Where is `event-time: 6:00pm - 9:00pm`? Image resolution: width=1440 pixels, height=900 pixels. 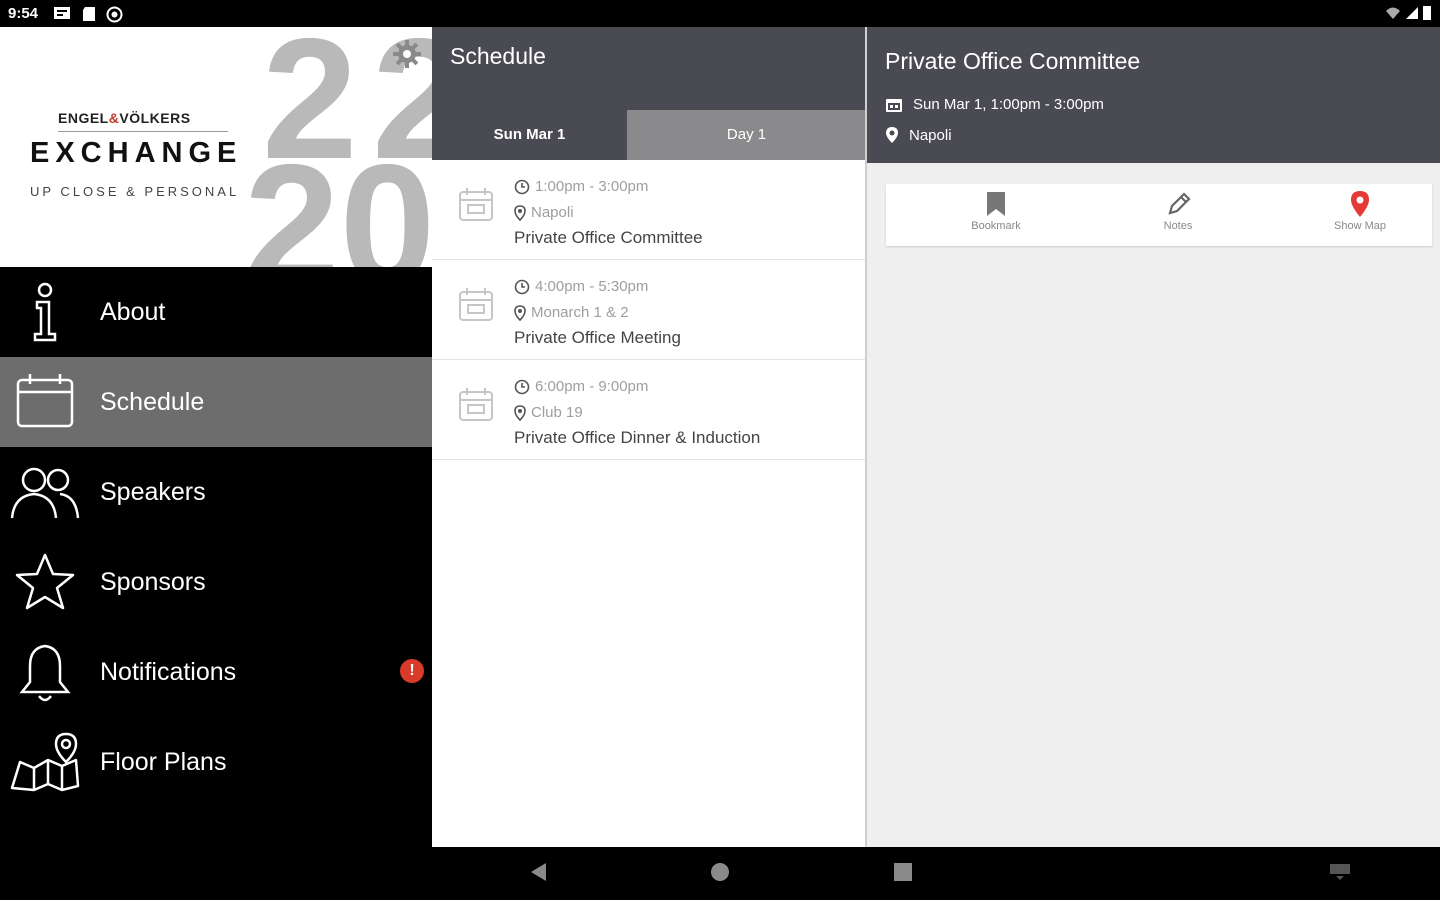 event-time: 6:00pm - 9:00pm is located at coordinates (581, 386).